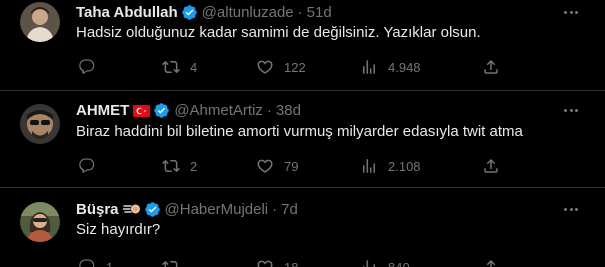  I want to click on tweet-time: 38d, so click(288, 110).